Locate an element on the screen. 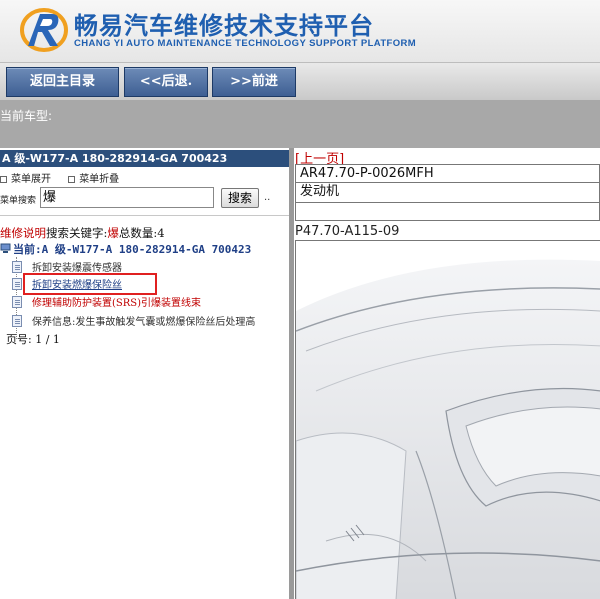  highlight-box is located at coordinates (90, 284).